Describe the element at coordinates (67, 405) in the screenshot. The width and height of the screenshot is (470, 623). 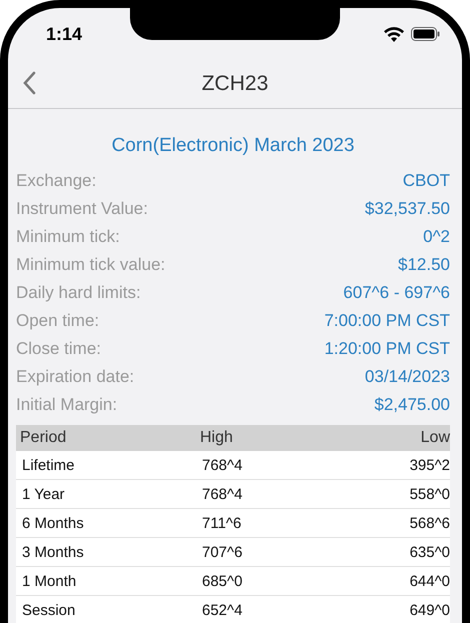
I see `field-label: Initial Margin:` at that location.